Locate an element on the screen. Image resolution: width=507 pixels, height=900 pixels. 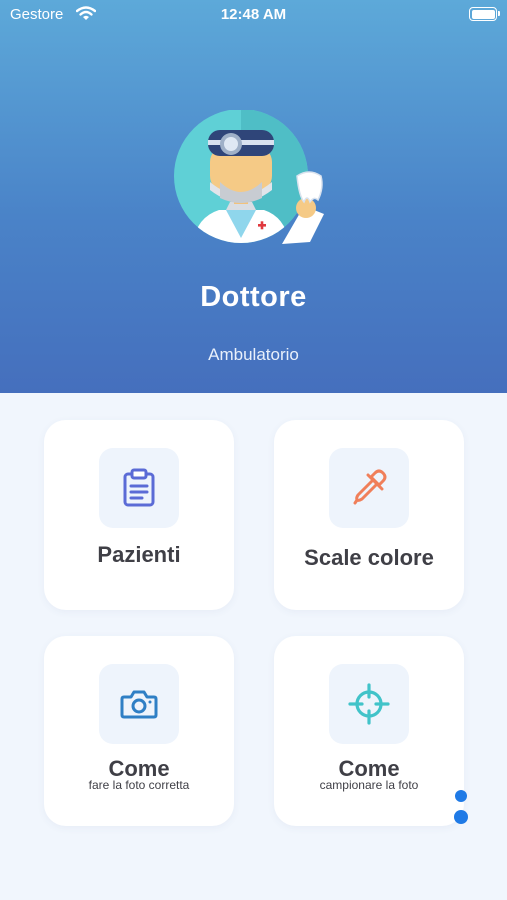
card-subtitle: campionare la foto is located at coordinates (369, 785).